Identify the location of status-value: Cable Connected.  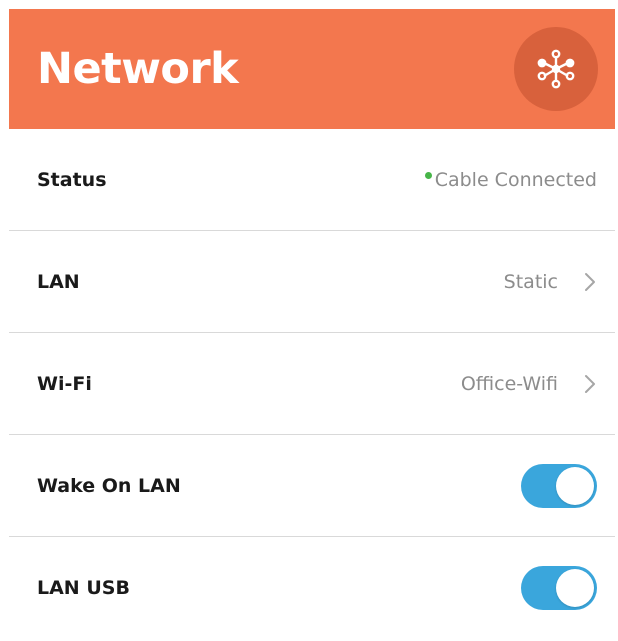
(510, 179).